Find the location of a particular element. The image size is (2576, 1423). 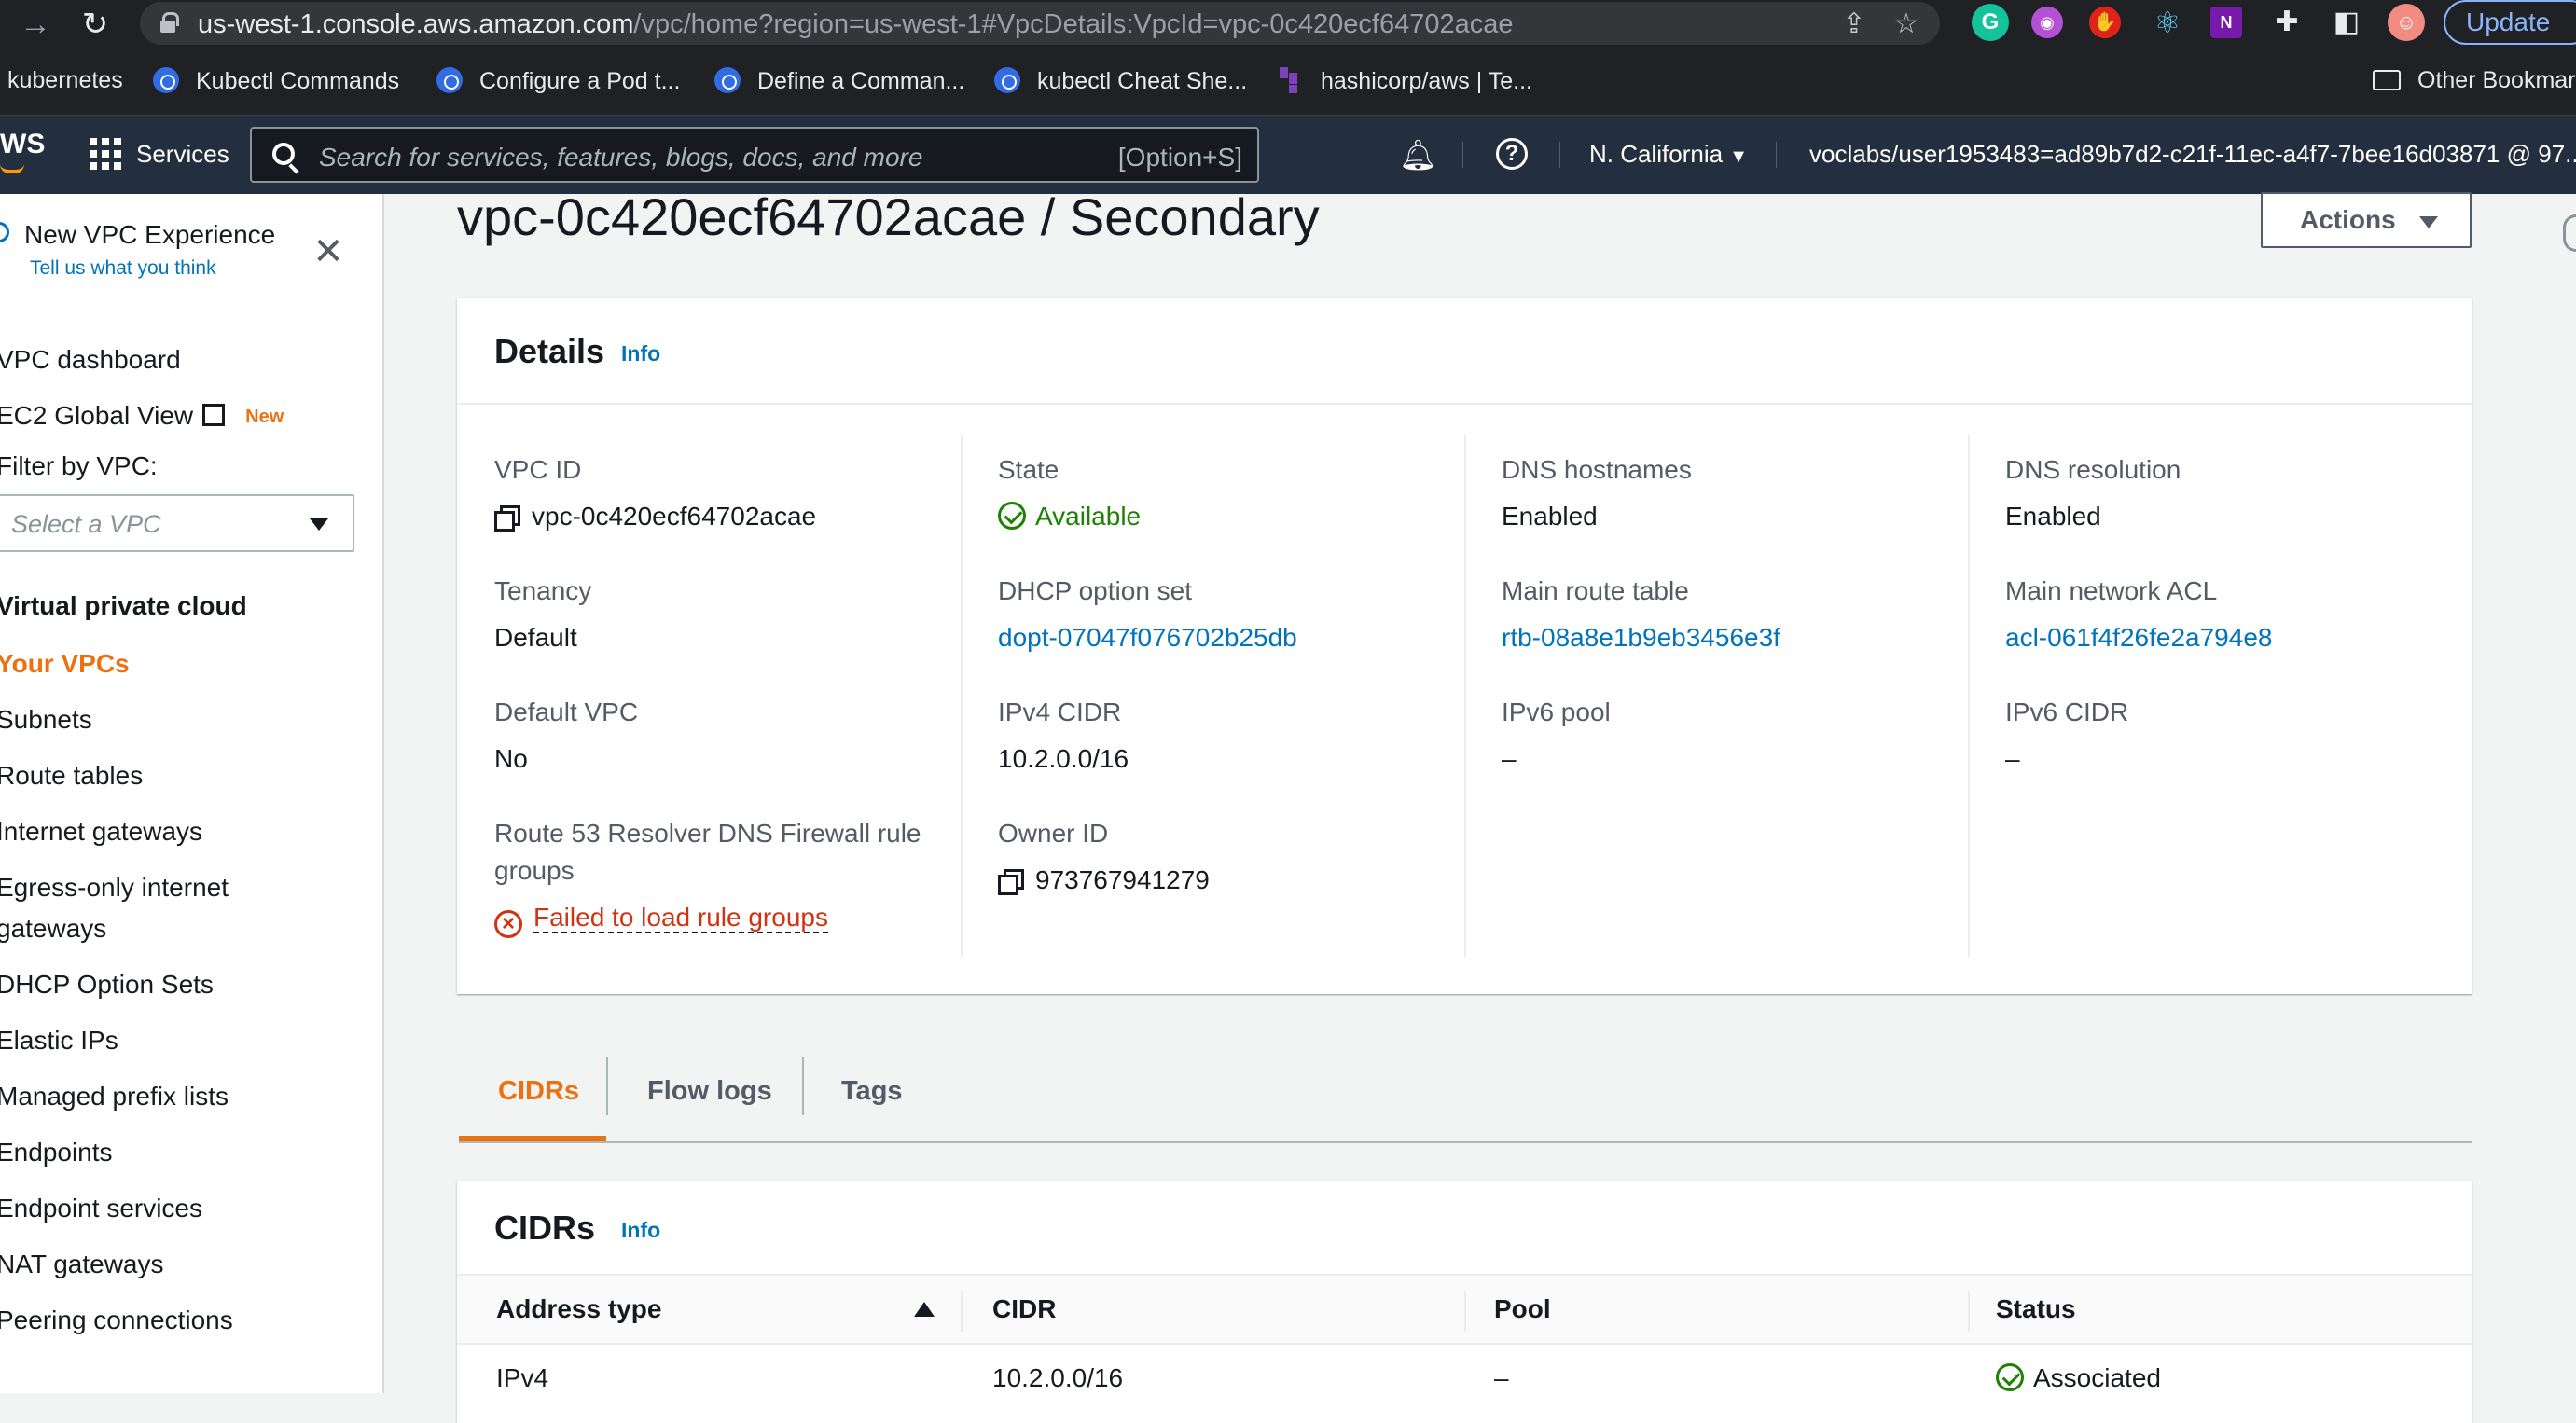

cell-cidr: 10.2.0.0/16 is located at coordinates (1058, 1378).